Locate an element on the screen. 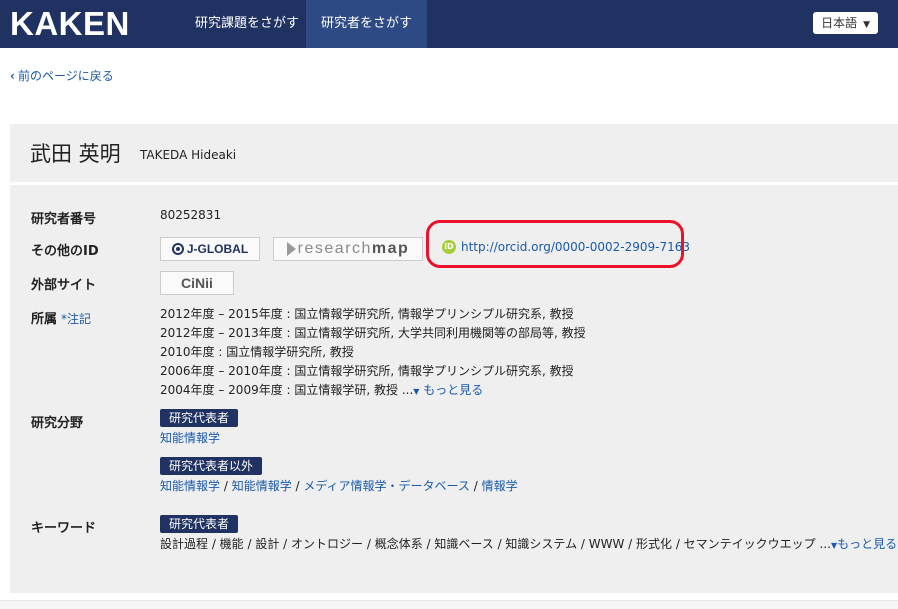  back-link: ‹ 前のページに戻る is located at coordinates (62, 75).